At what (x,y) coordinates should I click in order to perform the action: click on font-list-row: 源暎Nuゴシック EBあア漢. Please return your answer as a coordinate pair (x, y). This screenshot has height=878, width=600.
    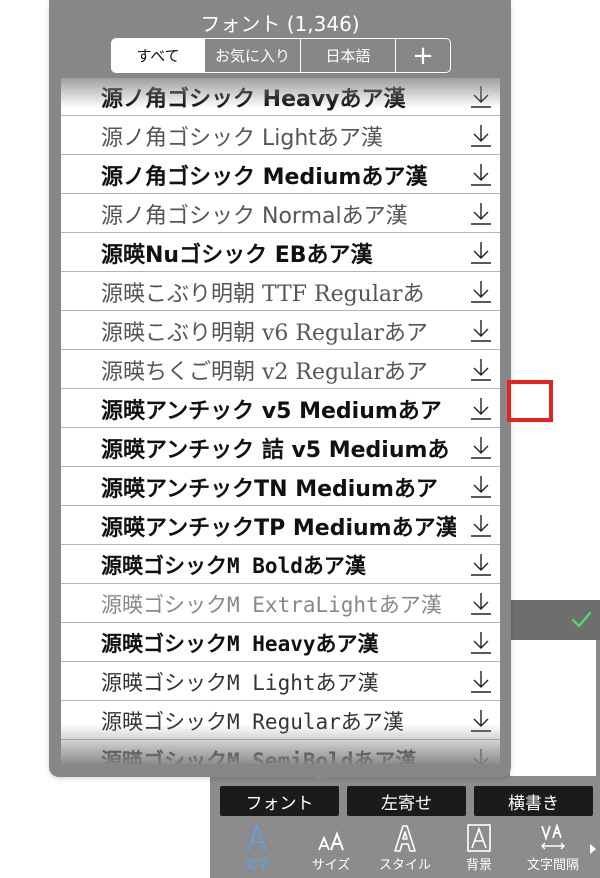
    Looking at the image, I should click on (280, 253).